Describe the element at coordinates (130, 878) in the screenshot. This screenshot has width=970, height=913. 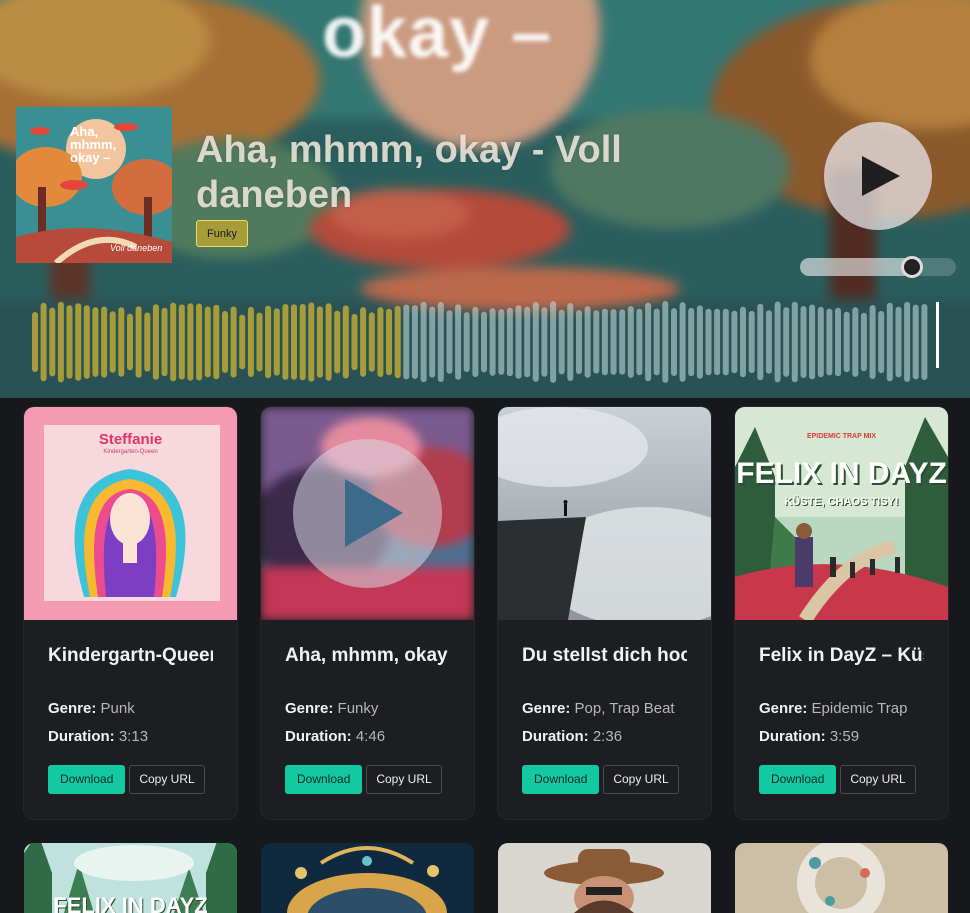
I see `track-card-cover: FELIX IN DAYZ` at that location.